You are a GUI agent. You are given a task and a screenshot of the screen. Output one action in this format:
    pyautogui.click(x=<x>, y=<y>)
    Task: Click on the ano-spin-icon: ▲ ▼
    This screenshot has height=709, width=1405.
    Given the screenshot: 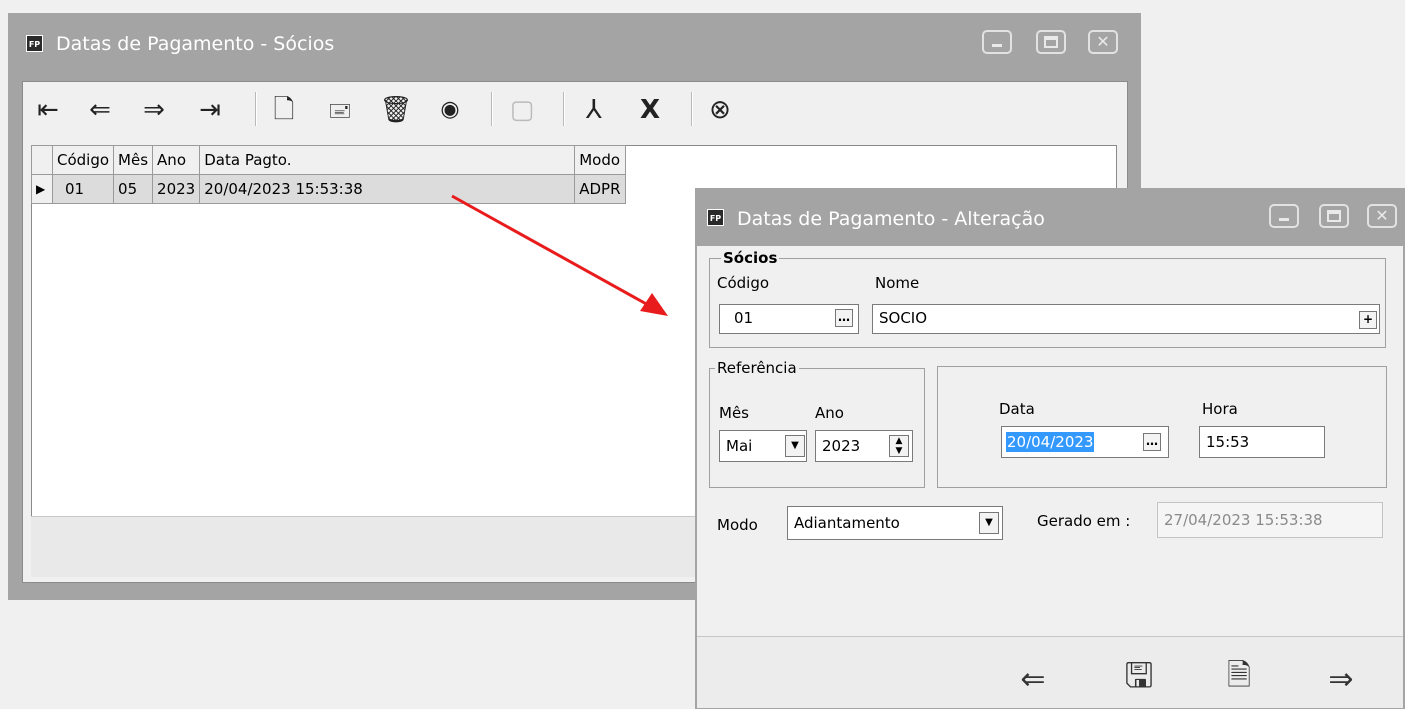 What is the action you would take?
    pyautogui.click(x=899, y=446)
    